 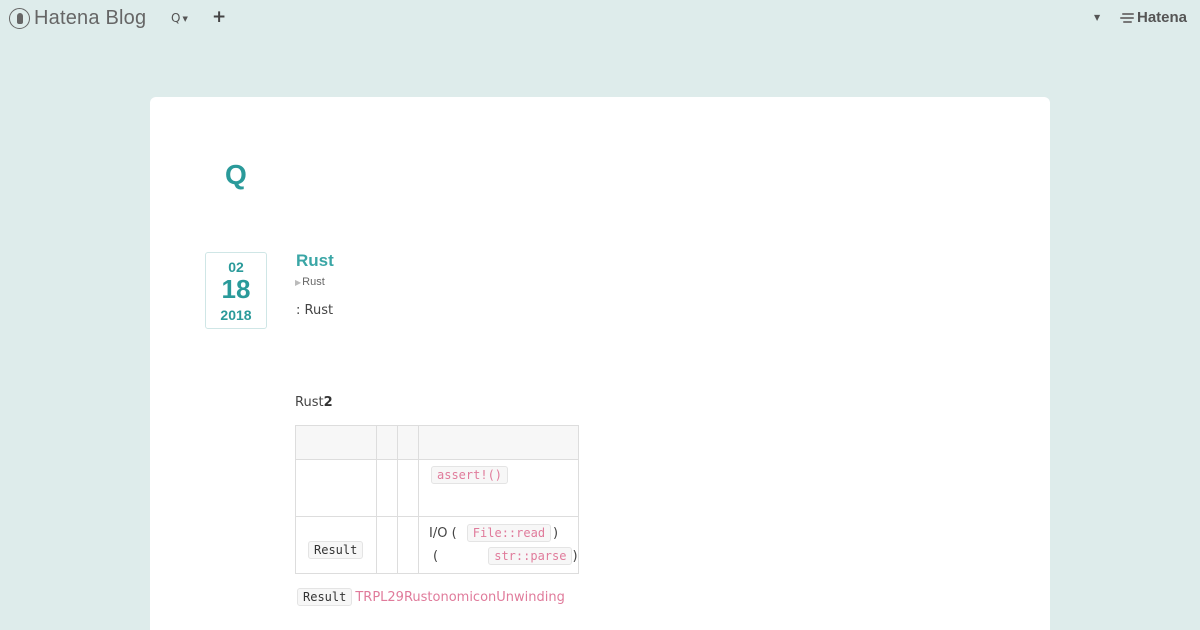 I want to click on blog-title: Q, so click(x=236, y=175).